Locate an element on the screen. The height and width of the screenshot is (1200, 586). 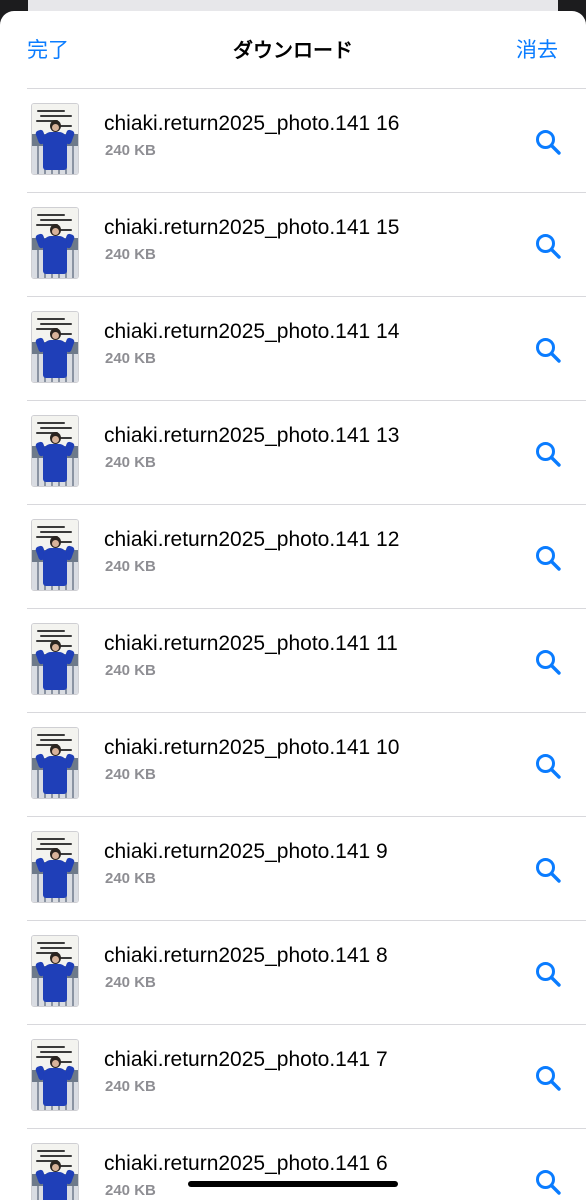
file-name: chiaki.return2025_photo.141 16 is located at coordinates (252, 123).